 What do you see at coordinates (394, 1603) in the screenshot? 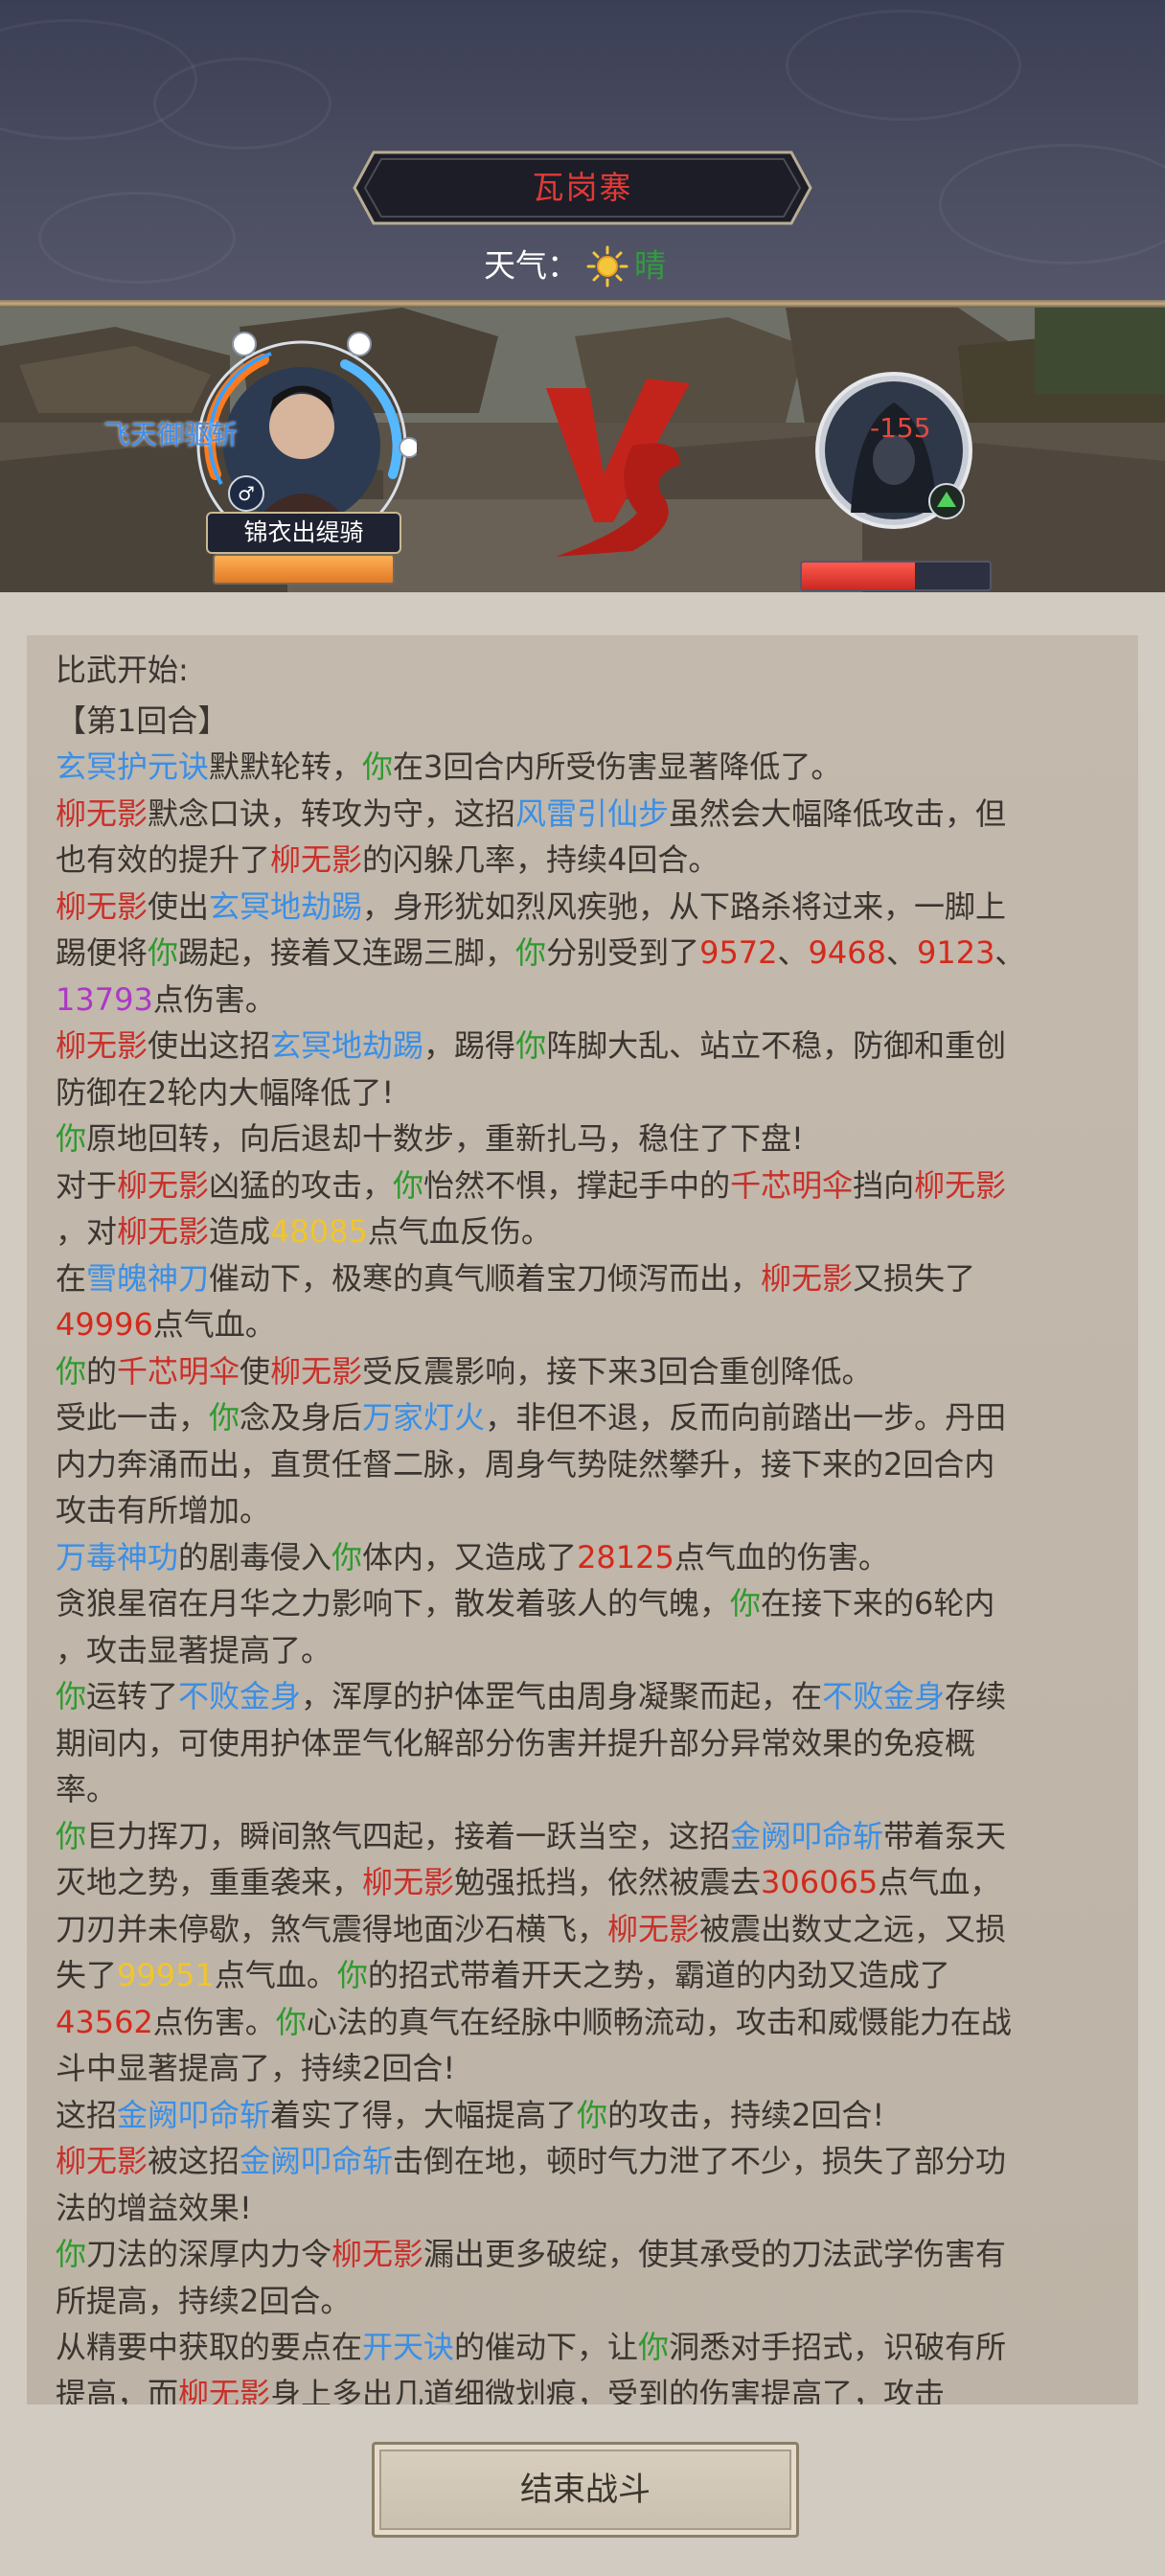
I see `log-segment-default: 贪狼星宿在月华之力影响下，散发着骇人的气魄，` at bounding box center [394, 1603].